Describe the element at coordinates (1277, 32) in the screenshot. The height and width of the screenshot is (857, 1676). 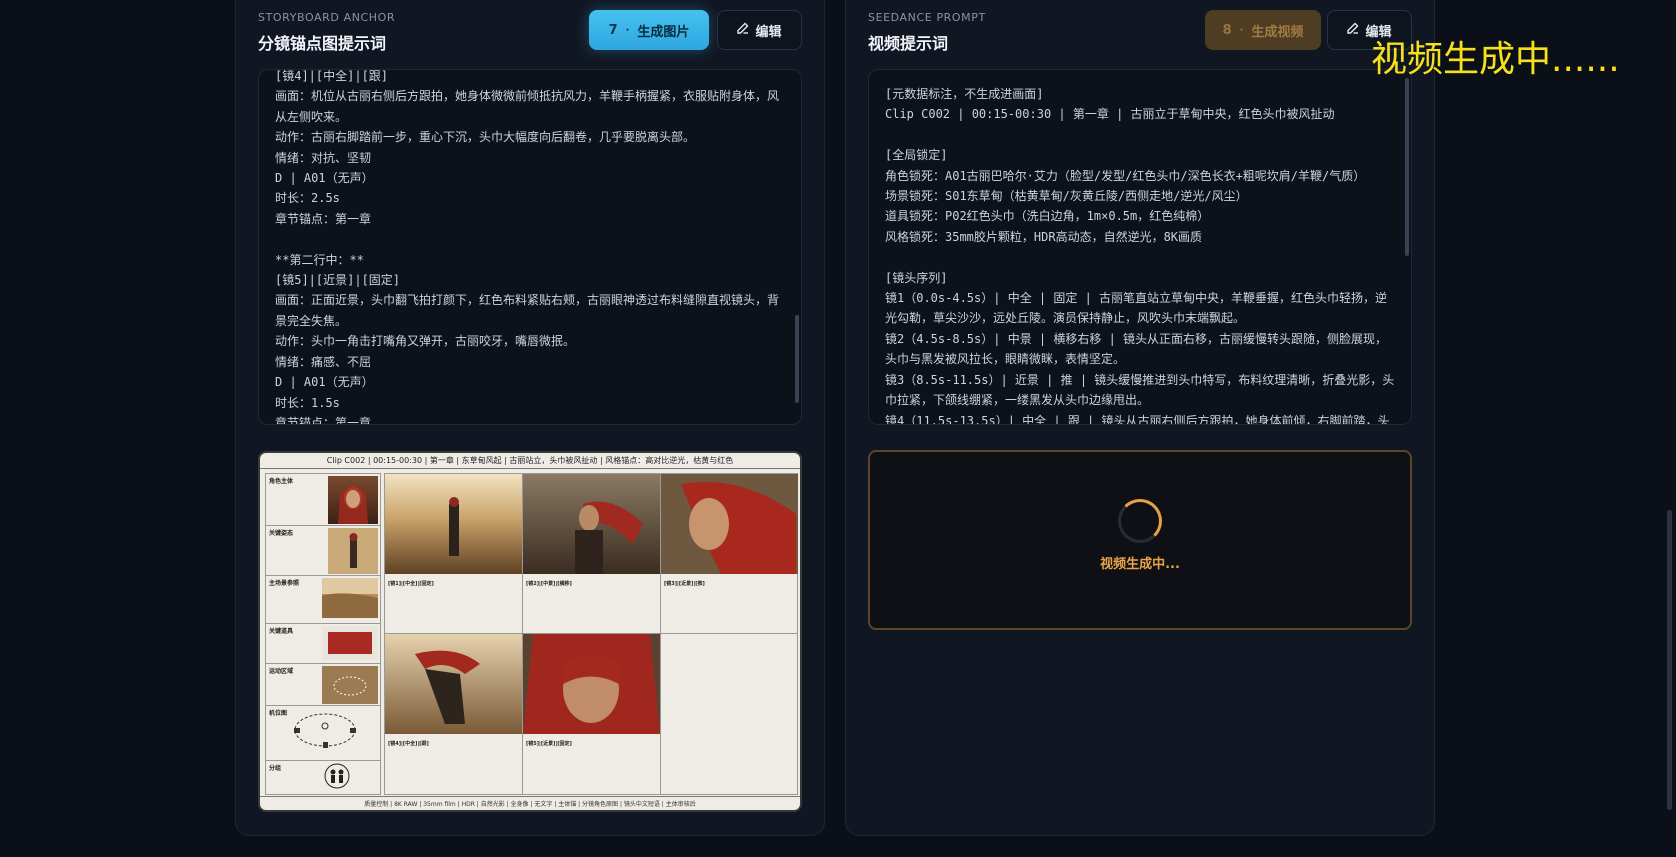
I see `generate-video-label: 生成视频` at that location.